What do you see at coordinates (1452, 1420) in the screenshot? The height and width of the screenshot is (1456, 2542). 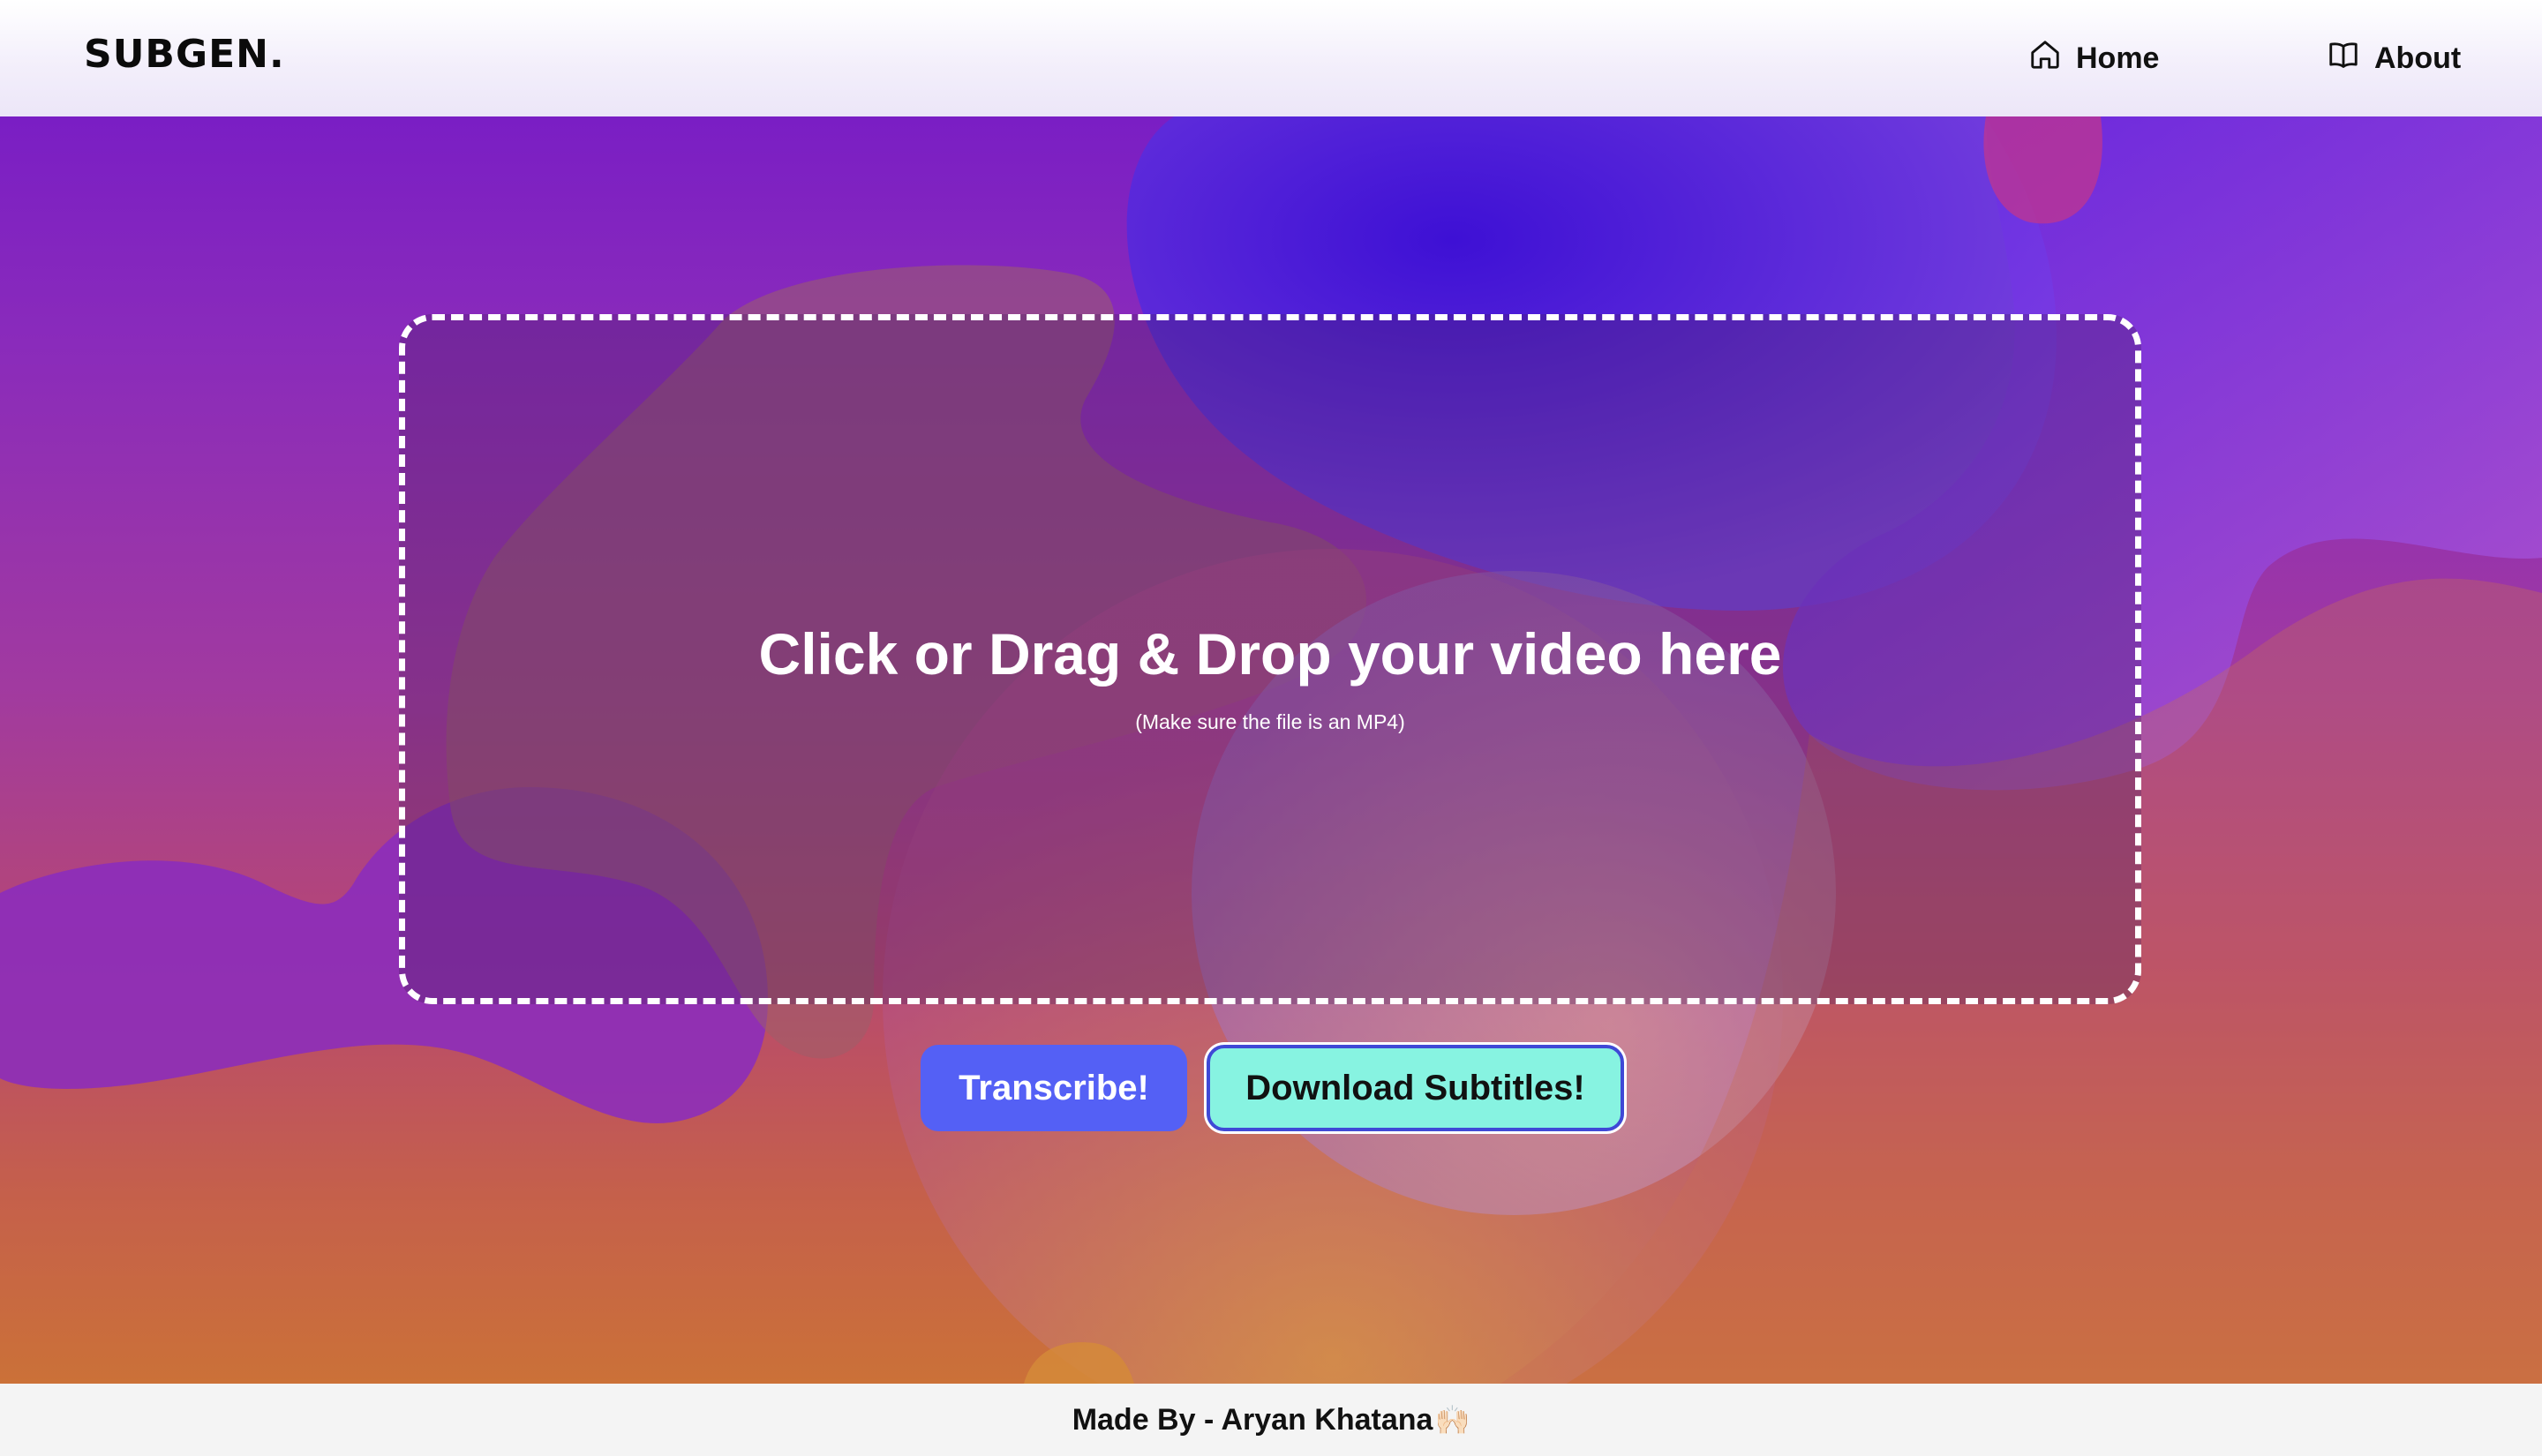 I see `raised-hands-icon: 🙌🏻` at bounding box center [1452, 1420].